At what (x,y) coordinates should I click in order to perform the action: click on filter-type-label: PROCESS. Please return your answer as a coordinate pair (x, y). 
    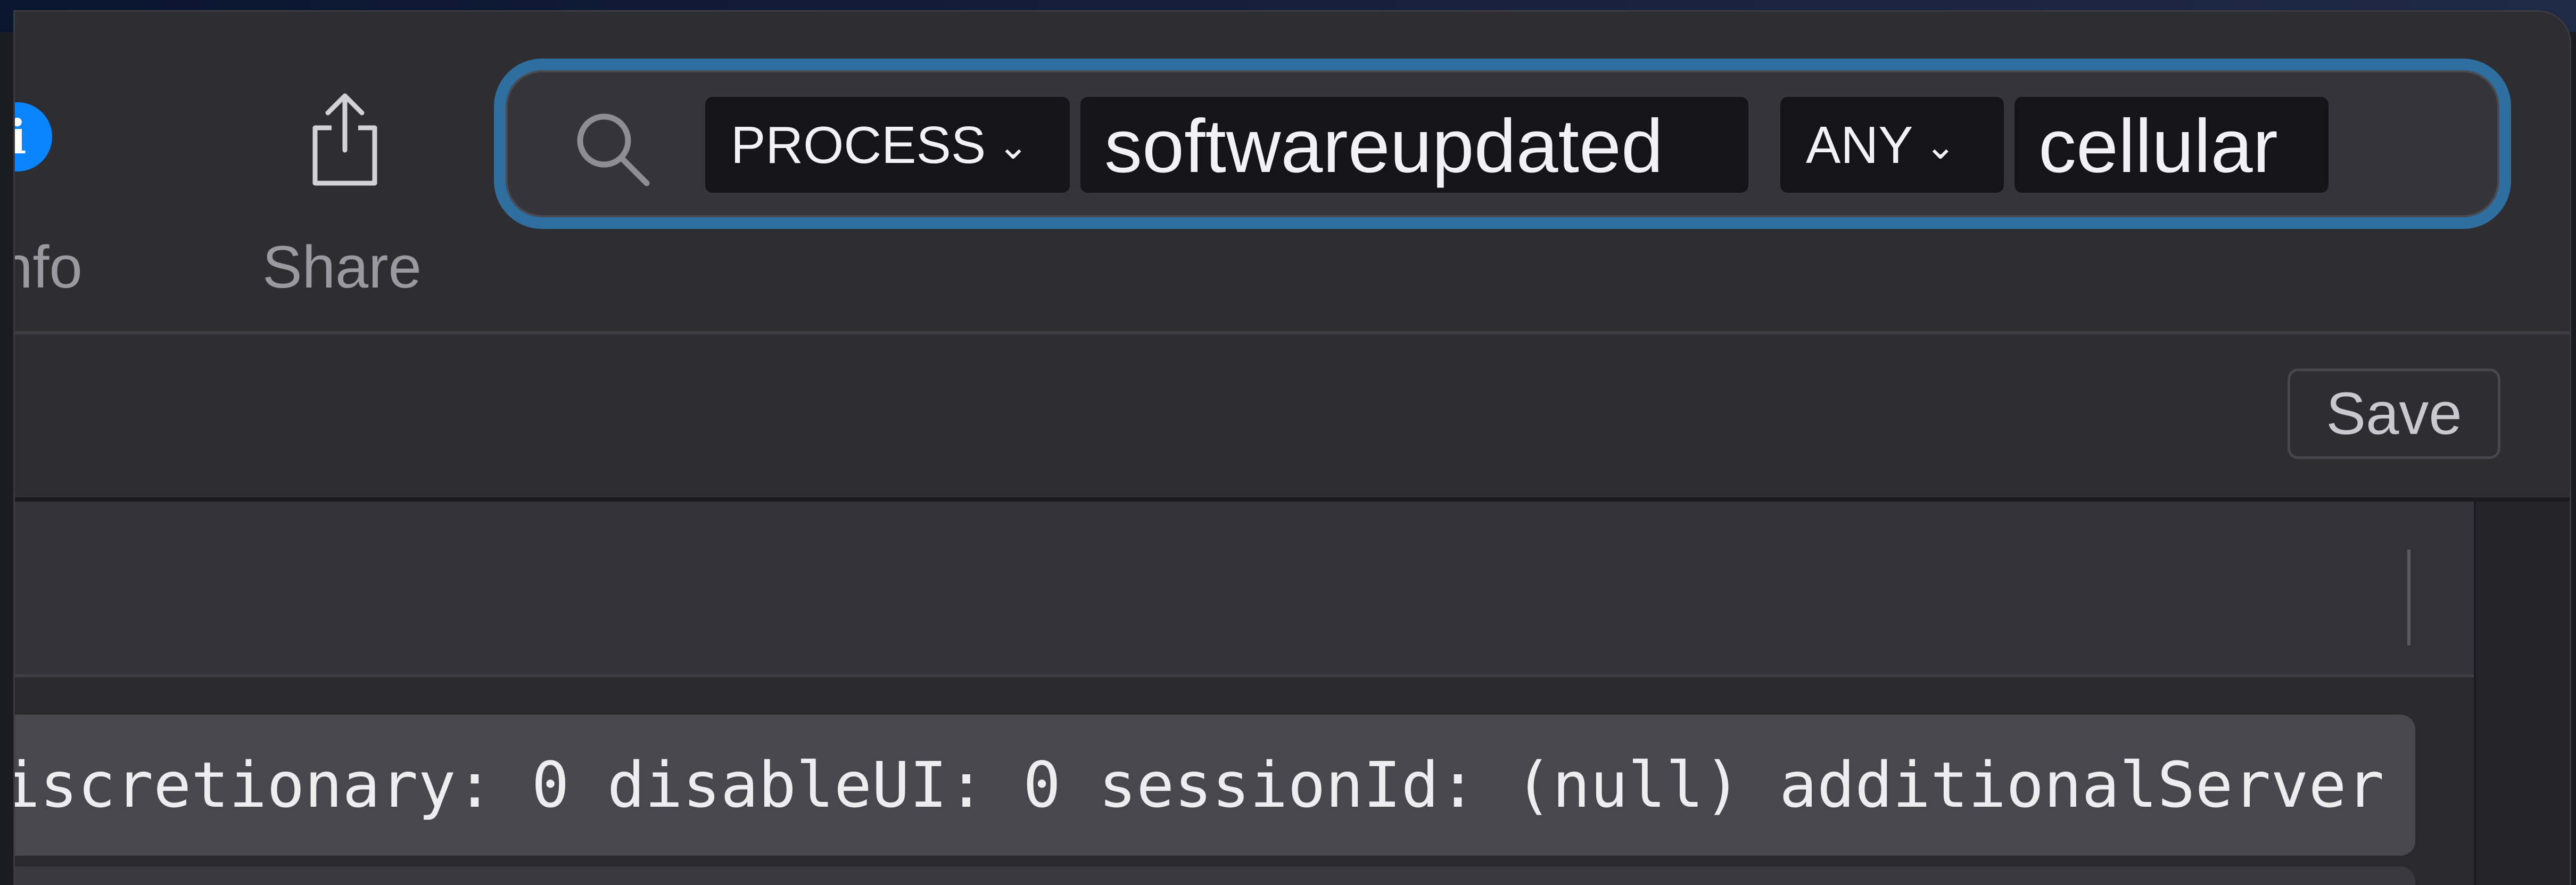
    Looking at the image, I should click on (858, 145).